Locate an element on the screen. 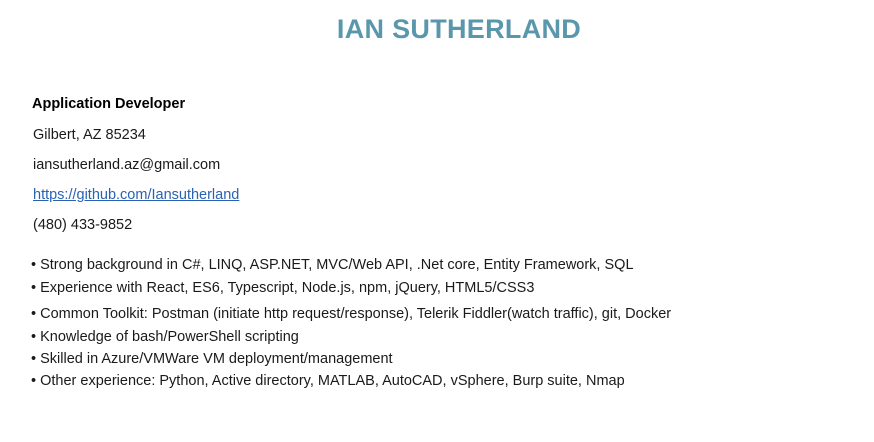 The image size is (874, 442). phone-text: (480) 433-9852 is located at coordinates (83, 225).